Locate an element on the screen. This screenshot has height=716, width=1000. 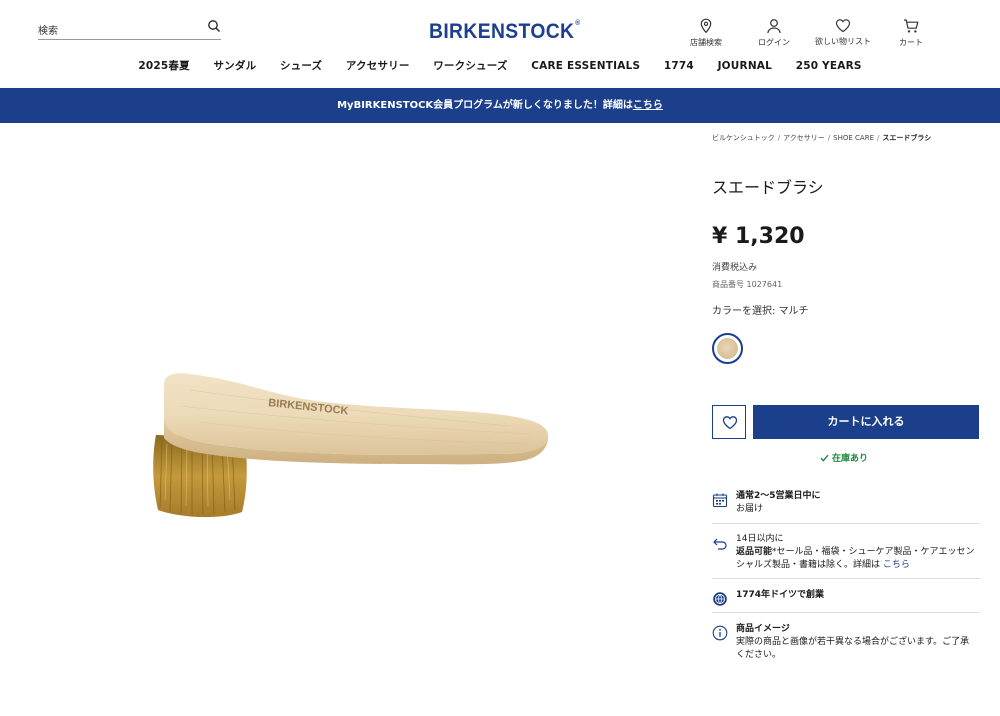
store-locator-link: 店舗検索 is located at coordinates (706, 33).